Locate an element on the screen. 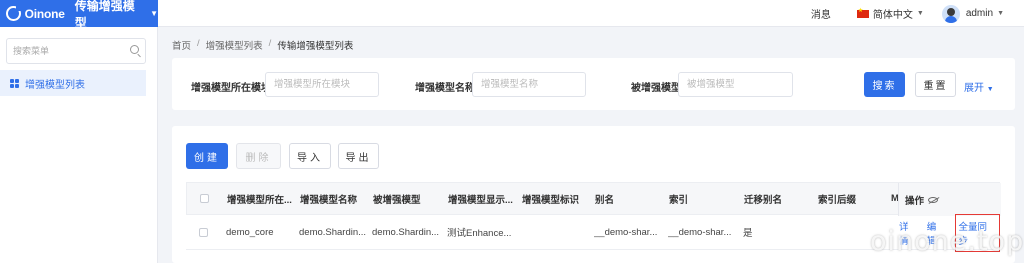 The width and height of the screenshot is (1024, 263). filter-module-field is located at coordinates (322, 84).